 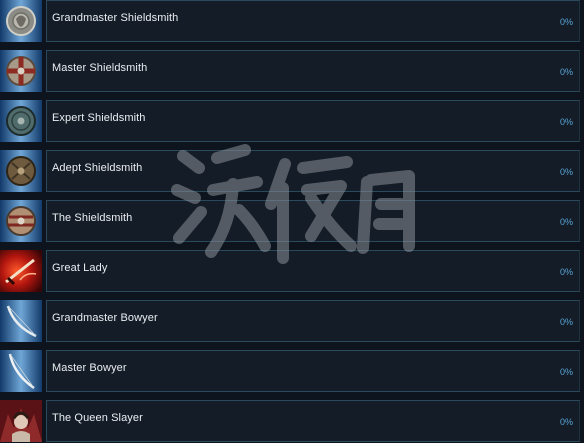 I want to click on flaming-sword-icon, so click(x=21, y=271).